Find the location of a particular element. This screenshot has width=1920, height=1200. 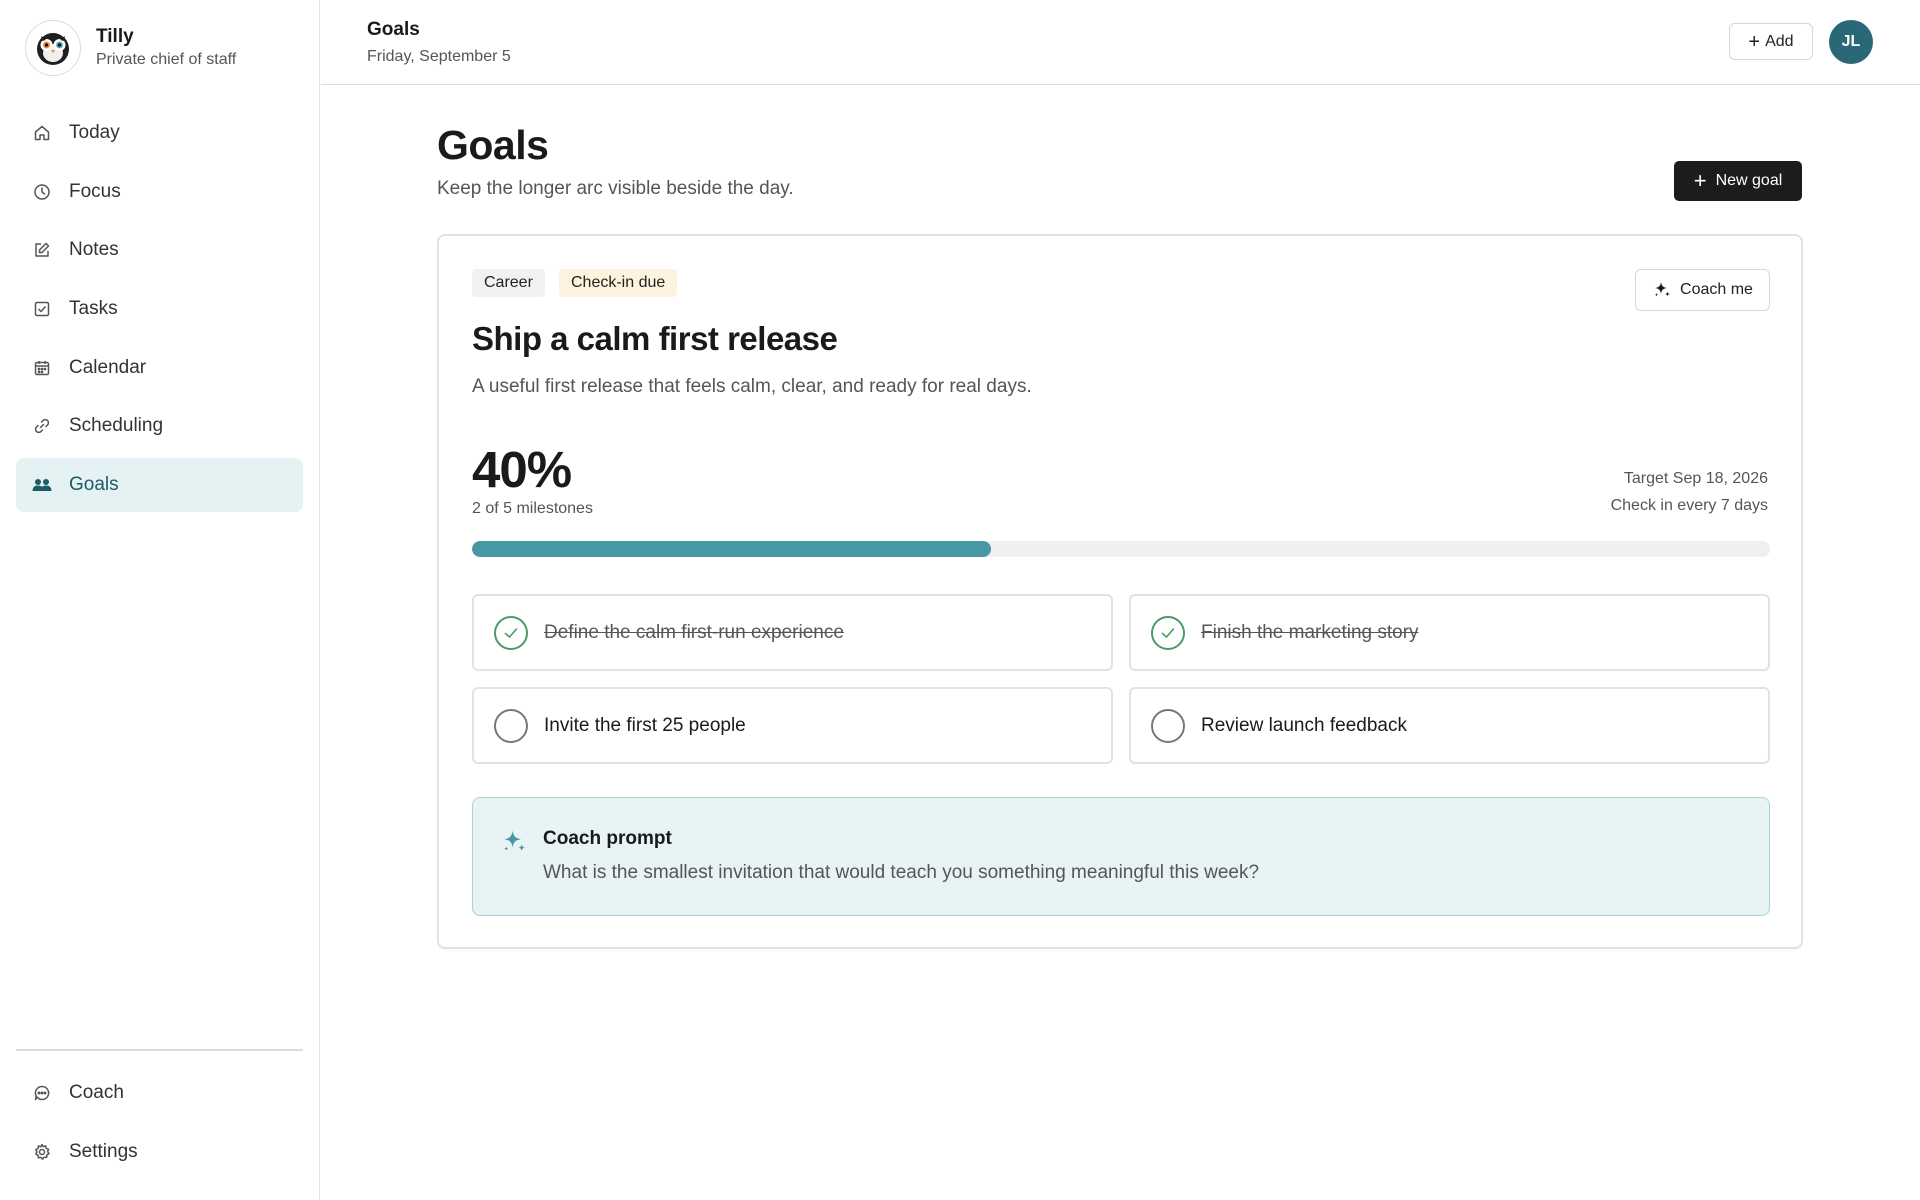

milestone-item: Review launch feedback is located at coordinates (1449, 725).